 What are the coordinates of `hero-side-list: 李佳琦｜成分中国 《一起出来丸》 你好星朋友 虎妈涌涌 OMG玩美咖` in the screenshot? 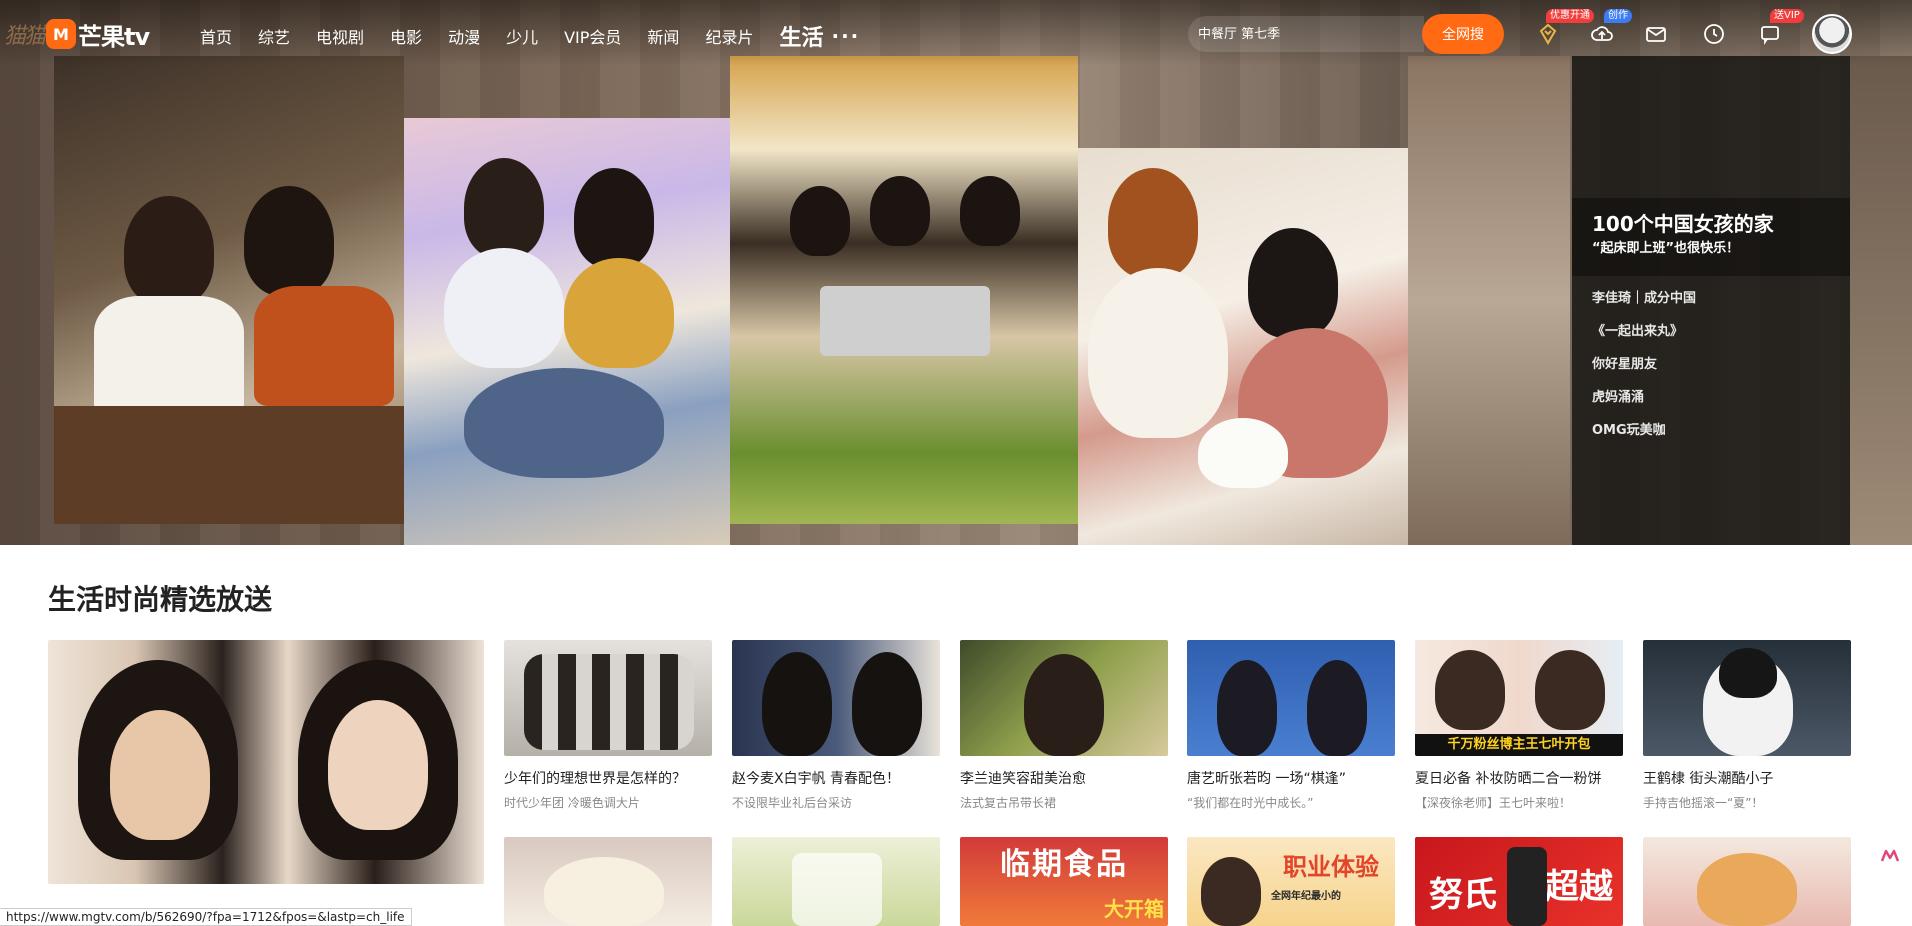 It's located at (1644, 364).